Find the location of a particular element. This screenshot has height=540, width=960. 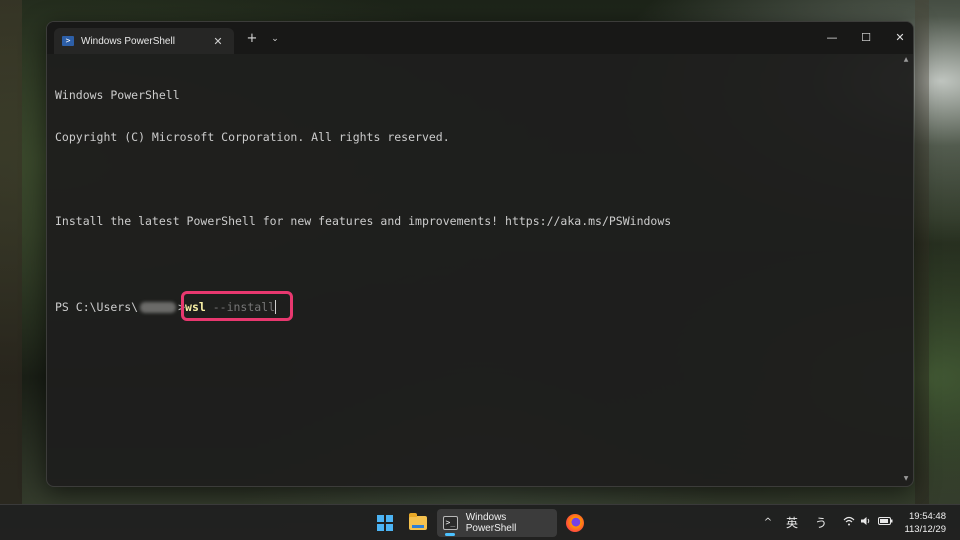

start-button is located at coordinates (385, 523).